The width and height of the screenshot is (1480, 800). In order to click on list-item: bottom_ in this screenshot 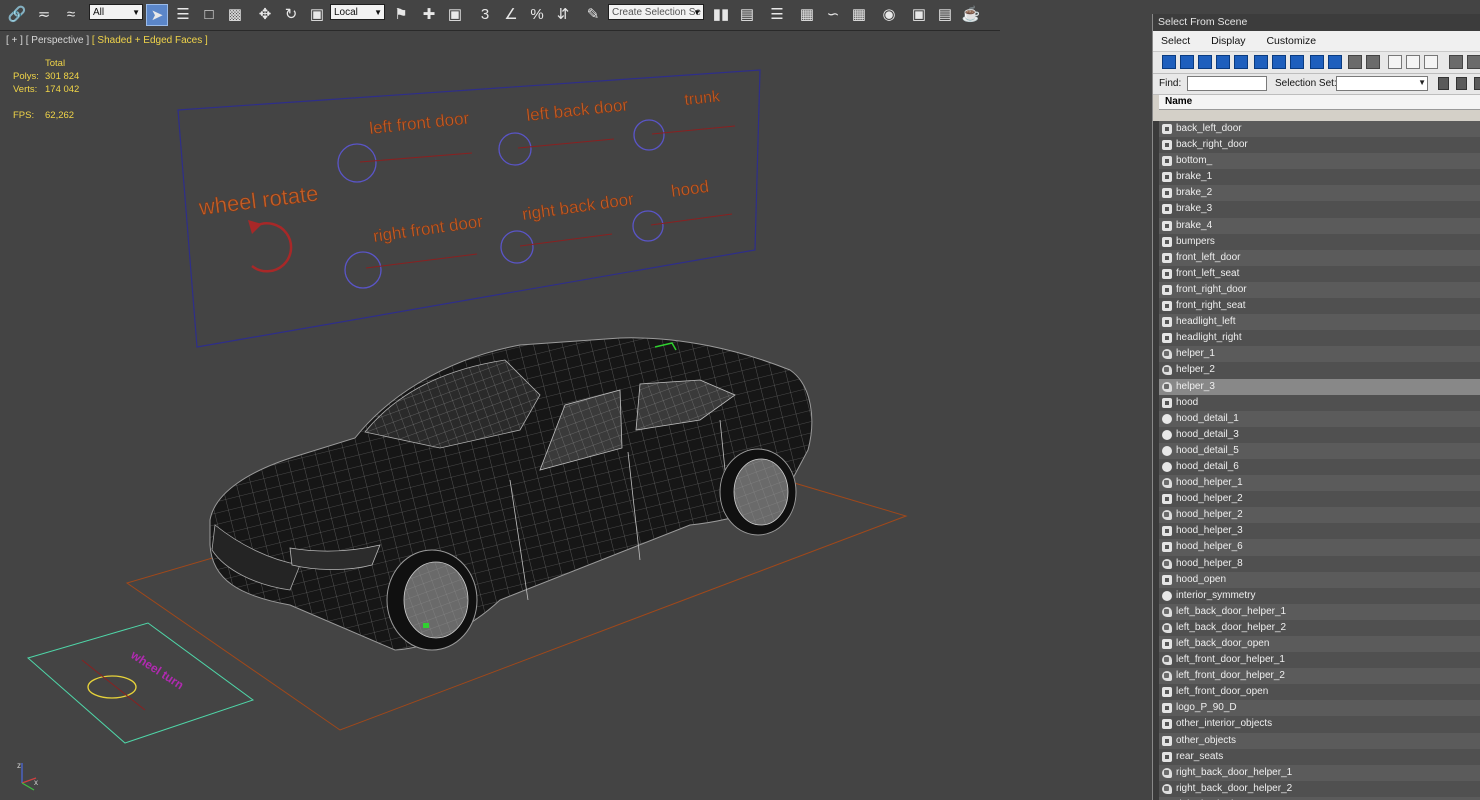, I will do `click(1319, 161)`.